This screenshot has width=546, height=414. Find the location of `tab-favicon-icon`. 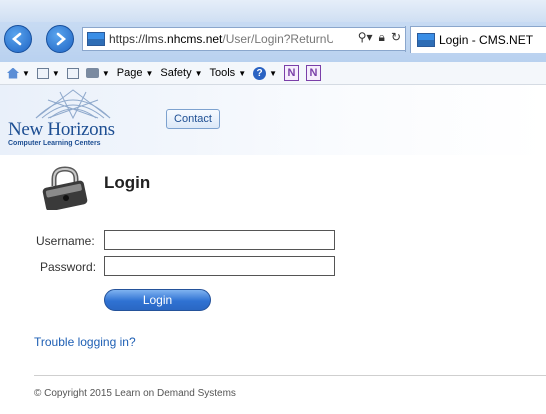

tab-favicon-icon is located at coordinates (426, 40).